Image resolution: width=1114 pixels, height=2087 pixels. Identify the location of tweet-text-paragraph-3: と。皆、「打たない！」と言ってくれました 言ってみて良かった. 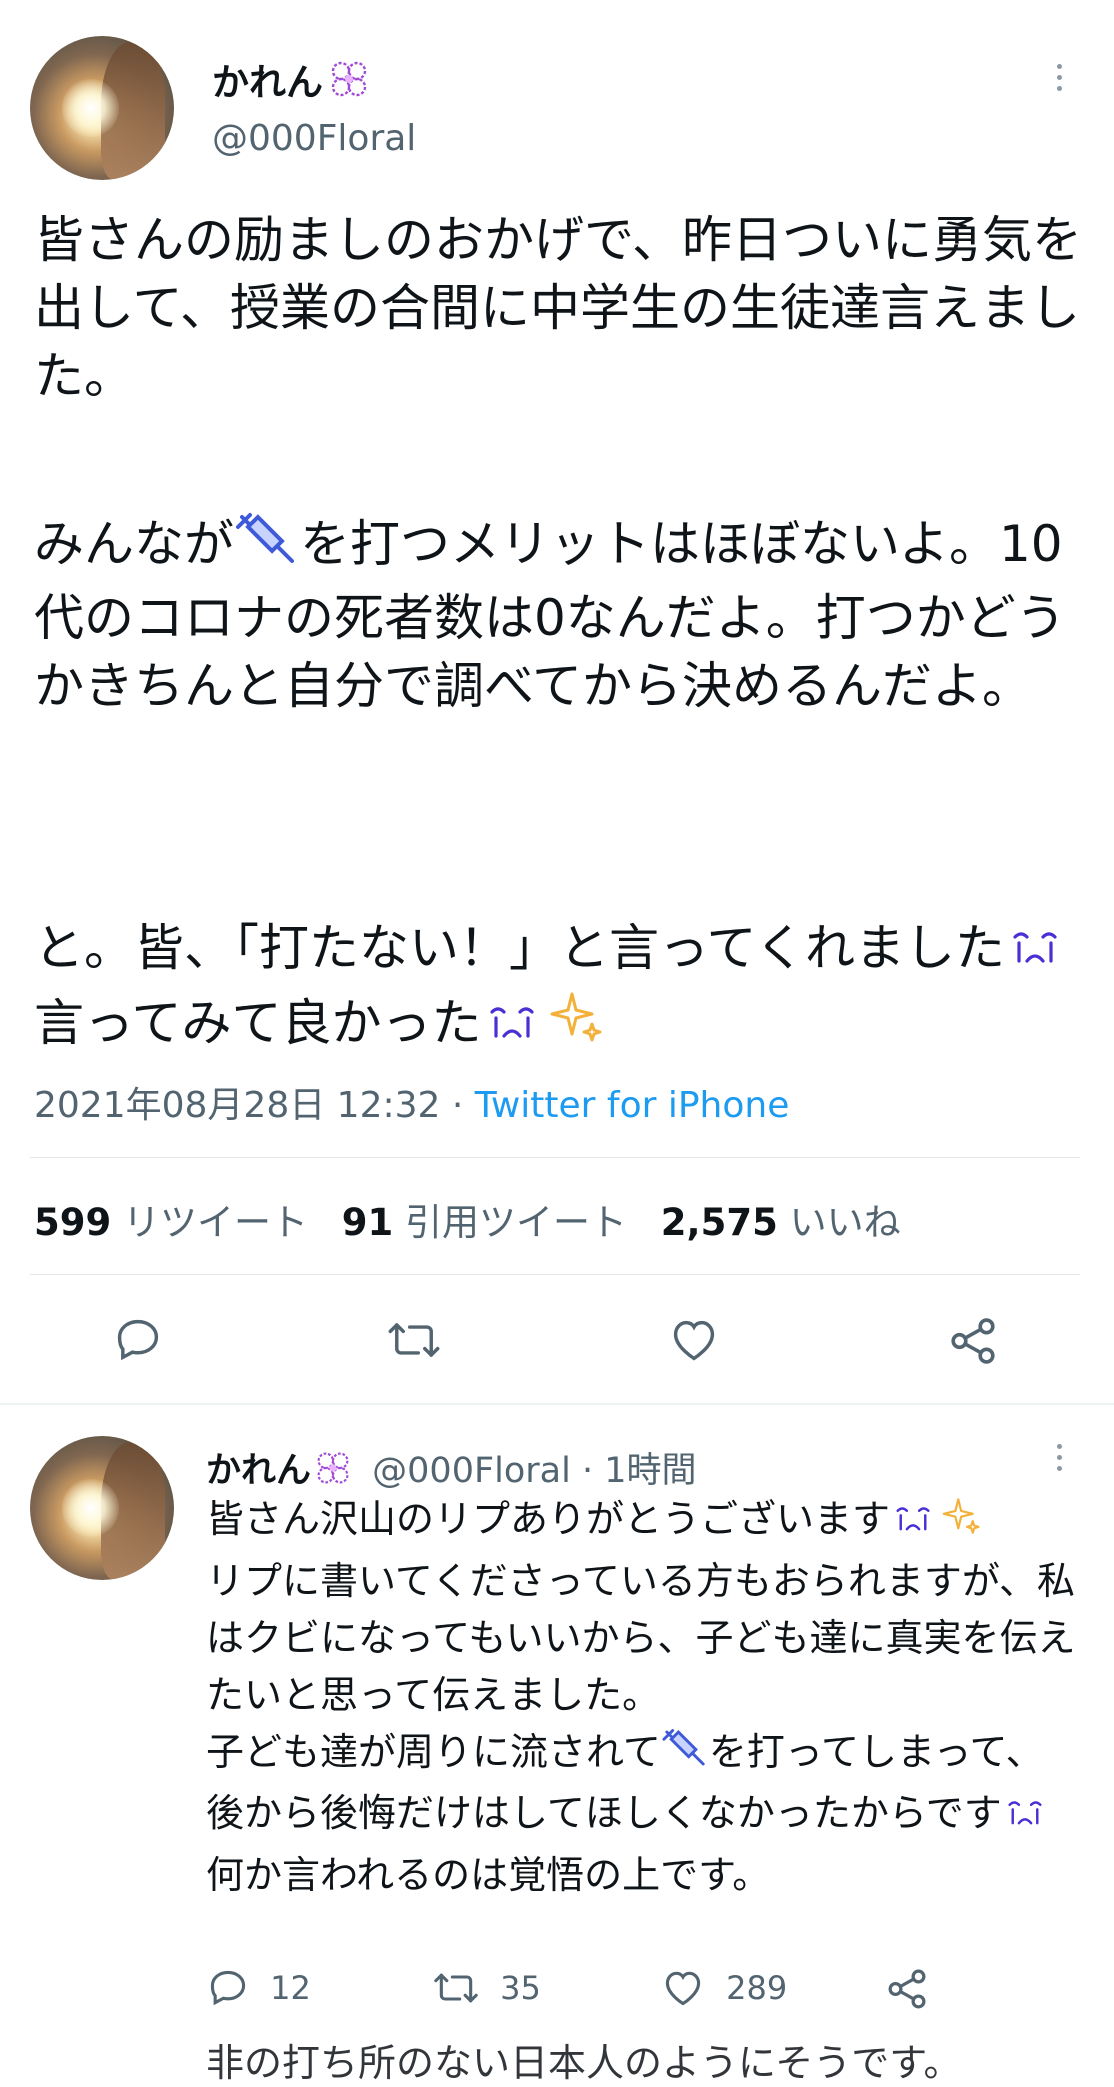
(559, 988).